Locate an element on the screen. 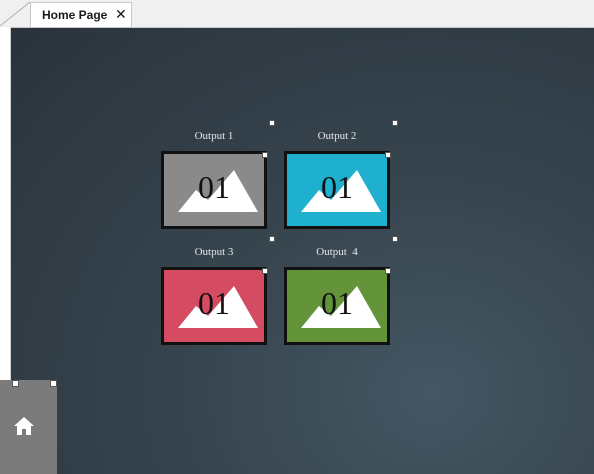 This screenshot has width=594, height=474. output-label: Output 3 is located at coordinates (214, 252).